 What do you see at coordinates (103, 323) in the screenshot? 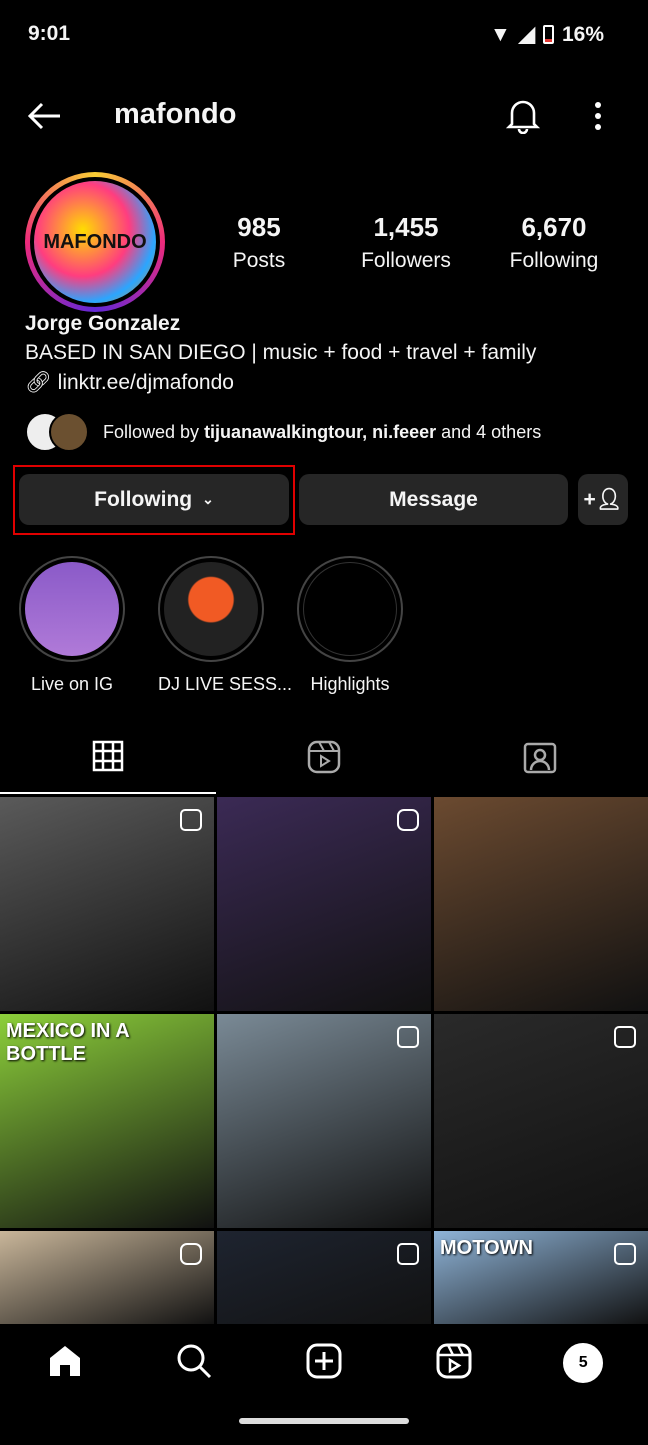
I see `profile-name: Jorge Gonzalez` at bounding box center [103, 323].